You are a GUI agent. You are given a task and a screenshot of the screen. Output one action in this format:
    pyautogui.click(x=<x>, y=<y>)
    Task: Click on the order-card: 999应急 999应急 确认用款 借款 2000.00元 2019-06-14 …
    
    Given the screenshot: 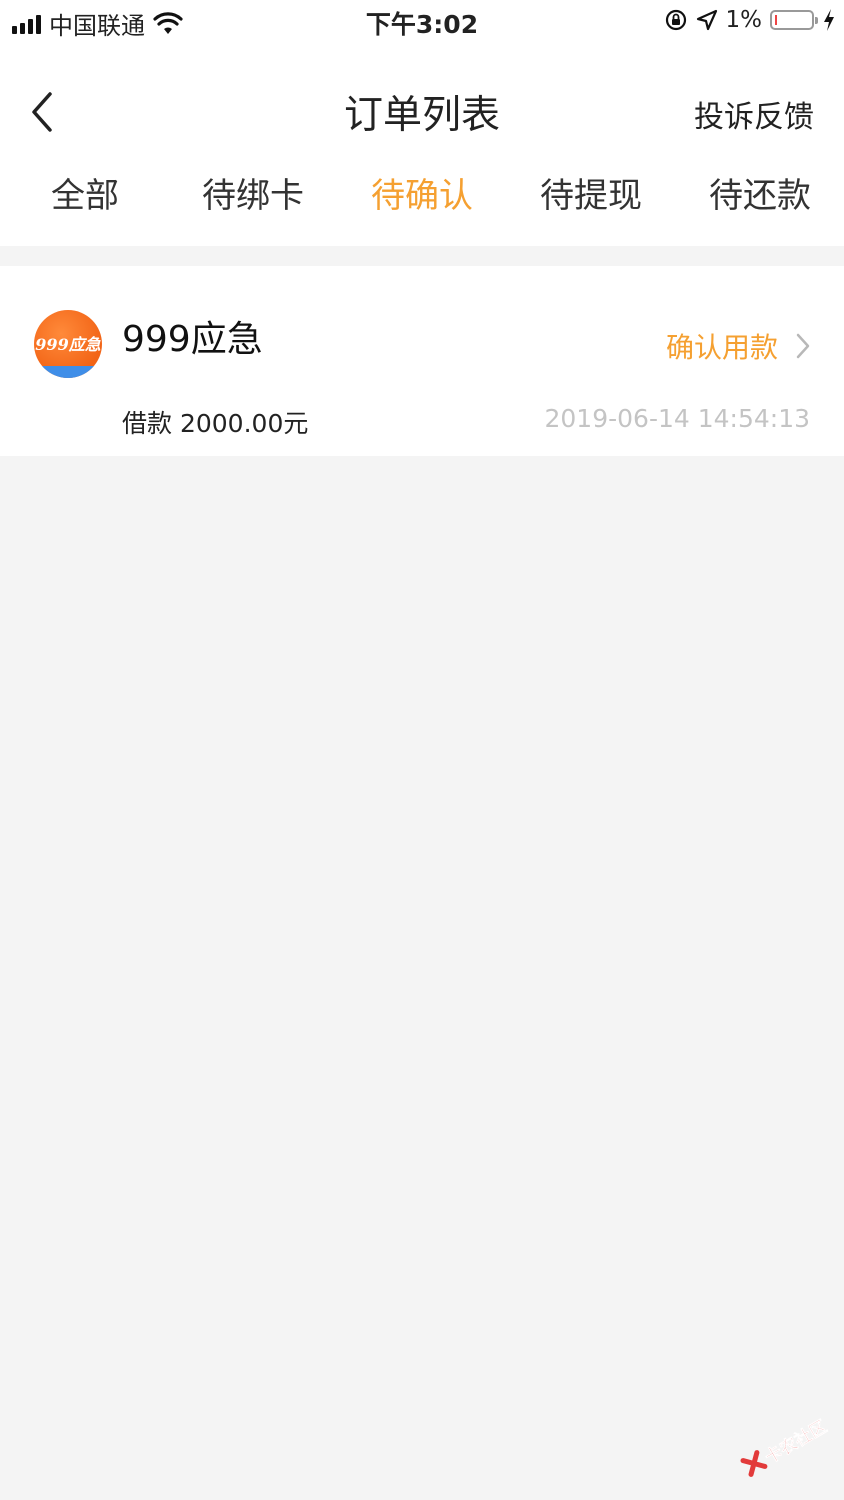 What is the action you would take?
    pyautogui.click(x=422, y=361)
    